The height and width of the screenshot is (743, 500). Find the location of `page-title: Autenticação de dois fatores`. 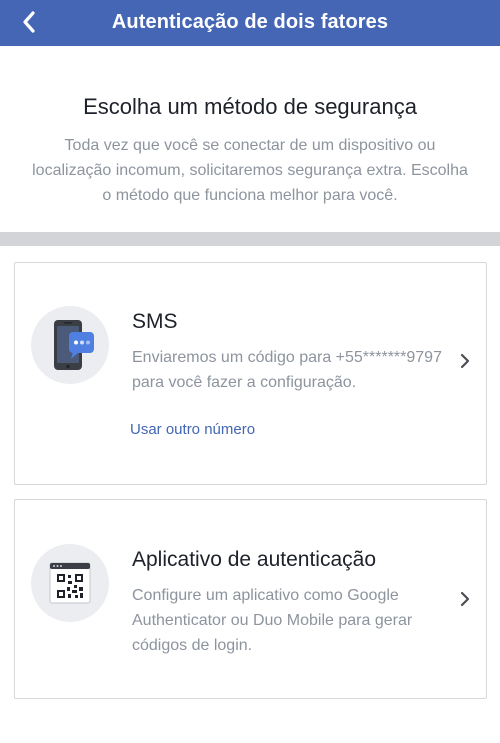

page-title: Autenticação de dois fatores is located at coordinates (250, 22).